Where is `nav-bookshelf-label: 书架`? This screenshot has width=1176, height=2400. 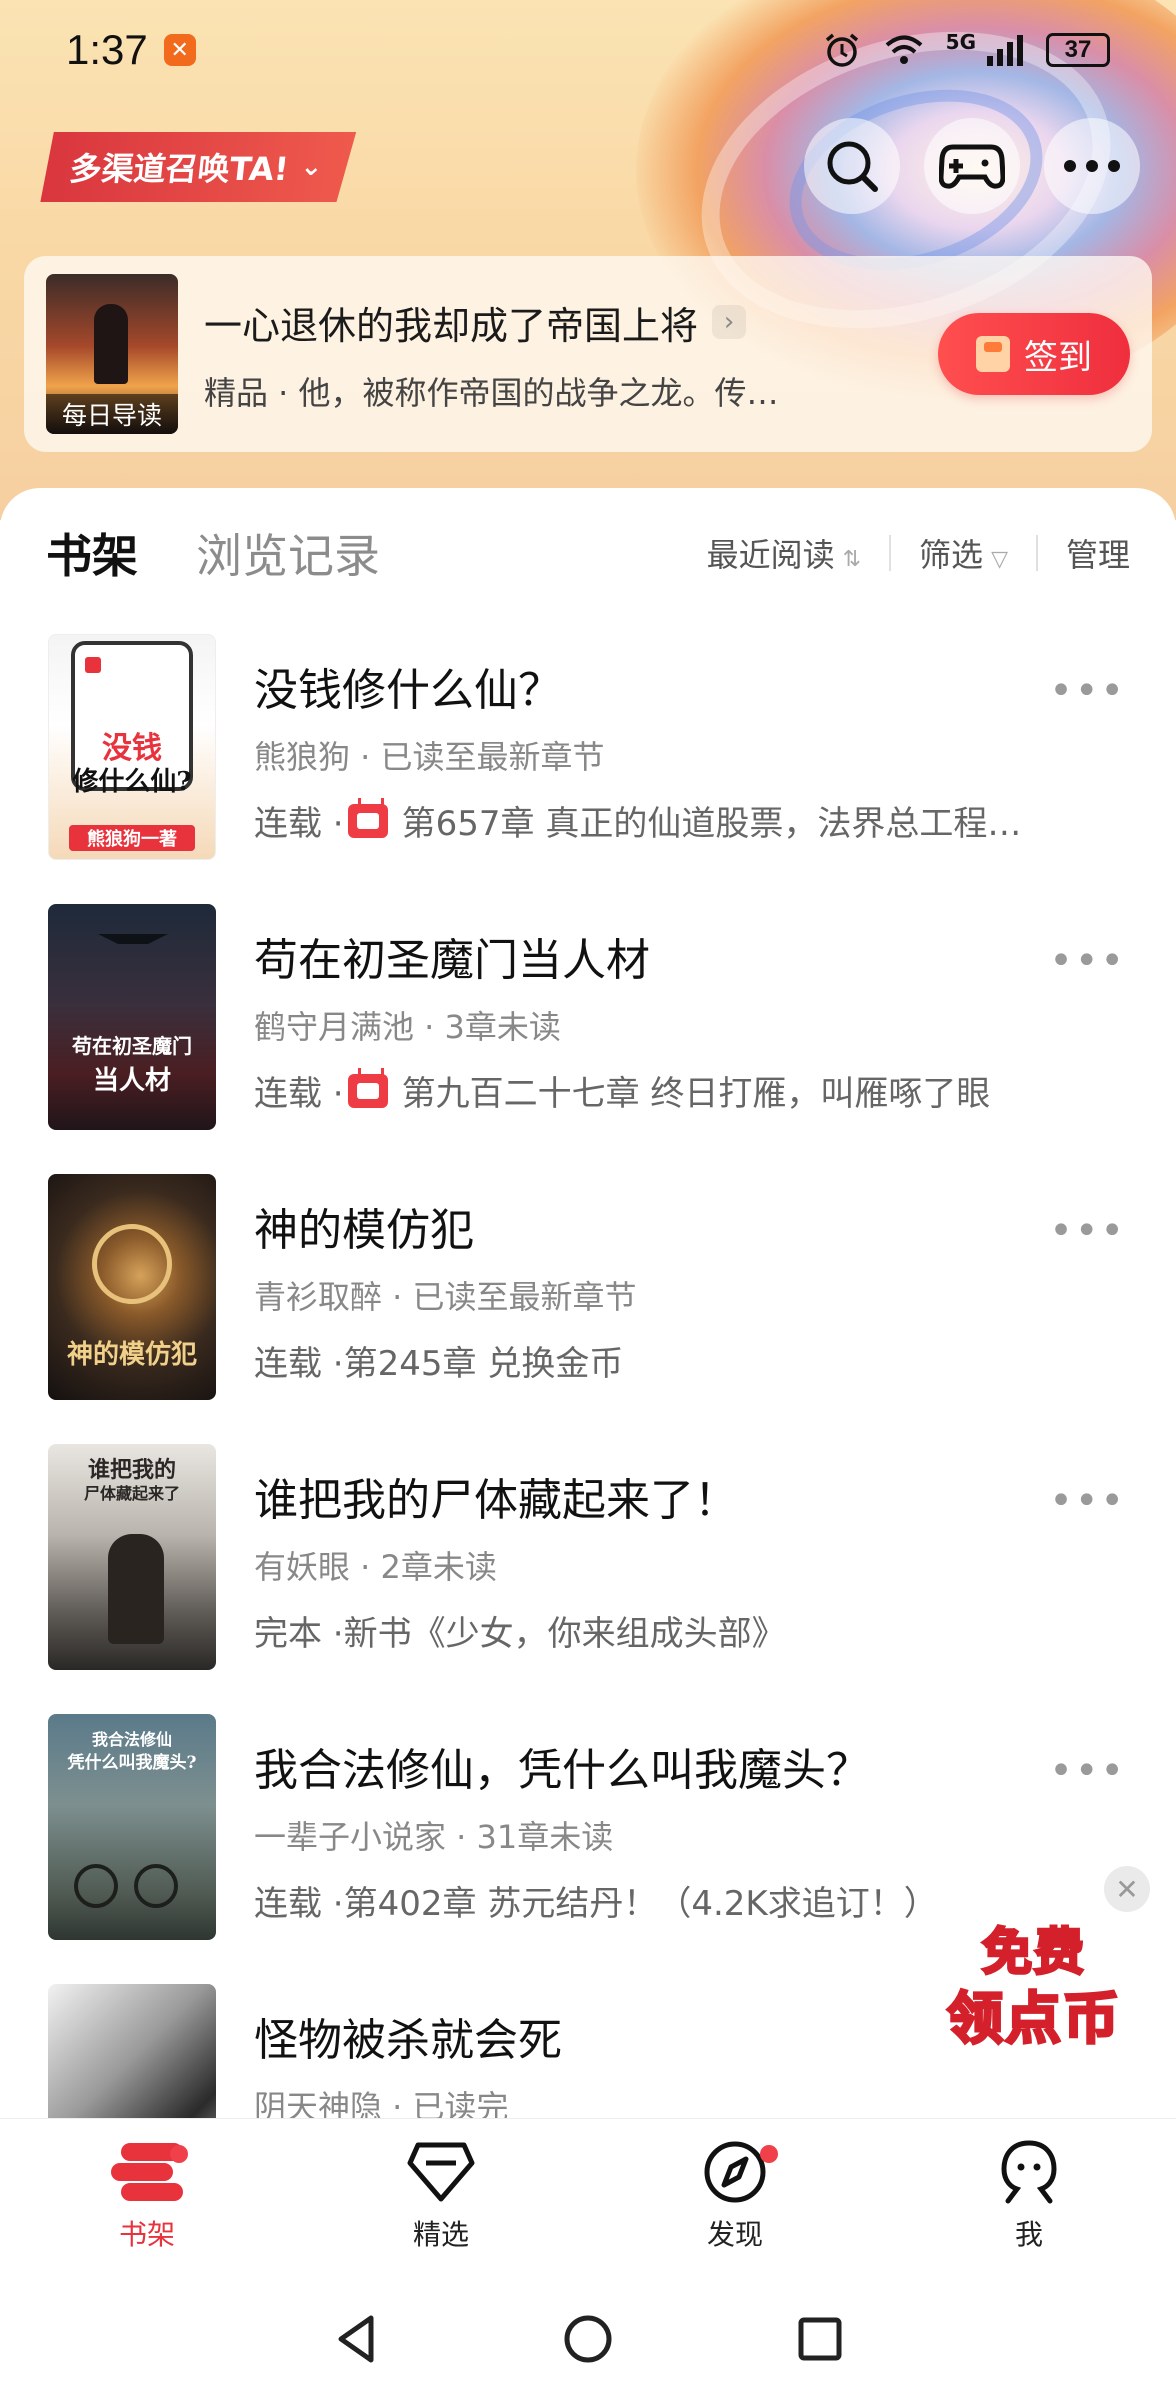
nav-bookshelf-label: 书架 is located at coordinates (146, 2234).